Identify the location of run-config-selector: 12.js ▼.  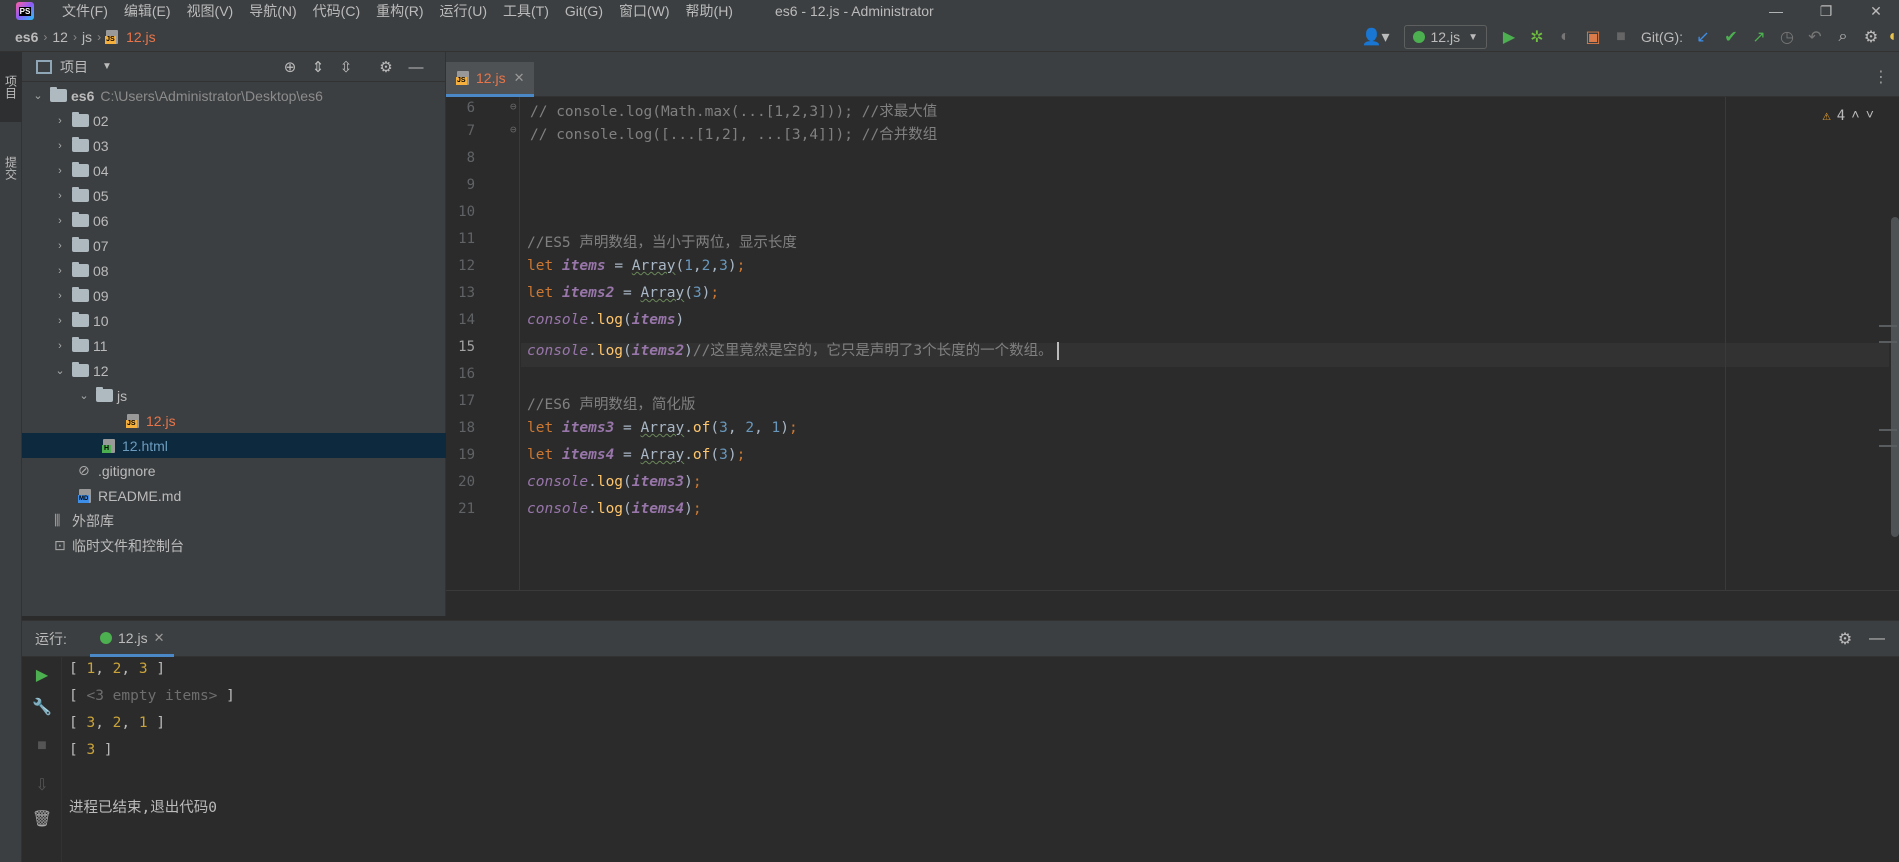
(1445, 37).